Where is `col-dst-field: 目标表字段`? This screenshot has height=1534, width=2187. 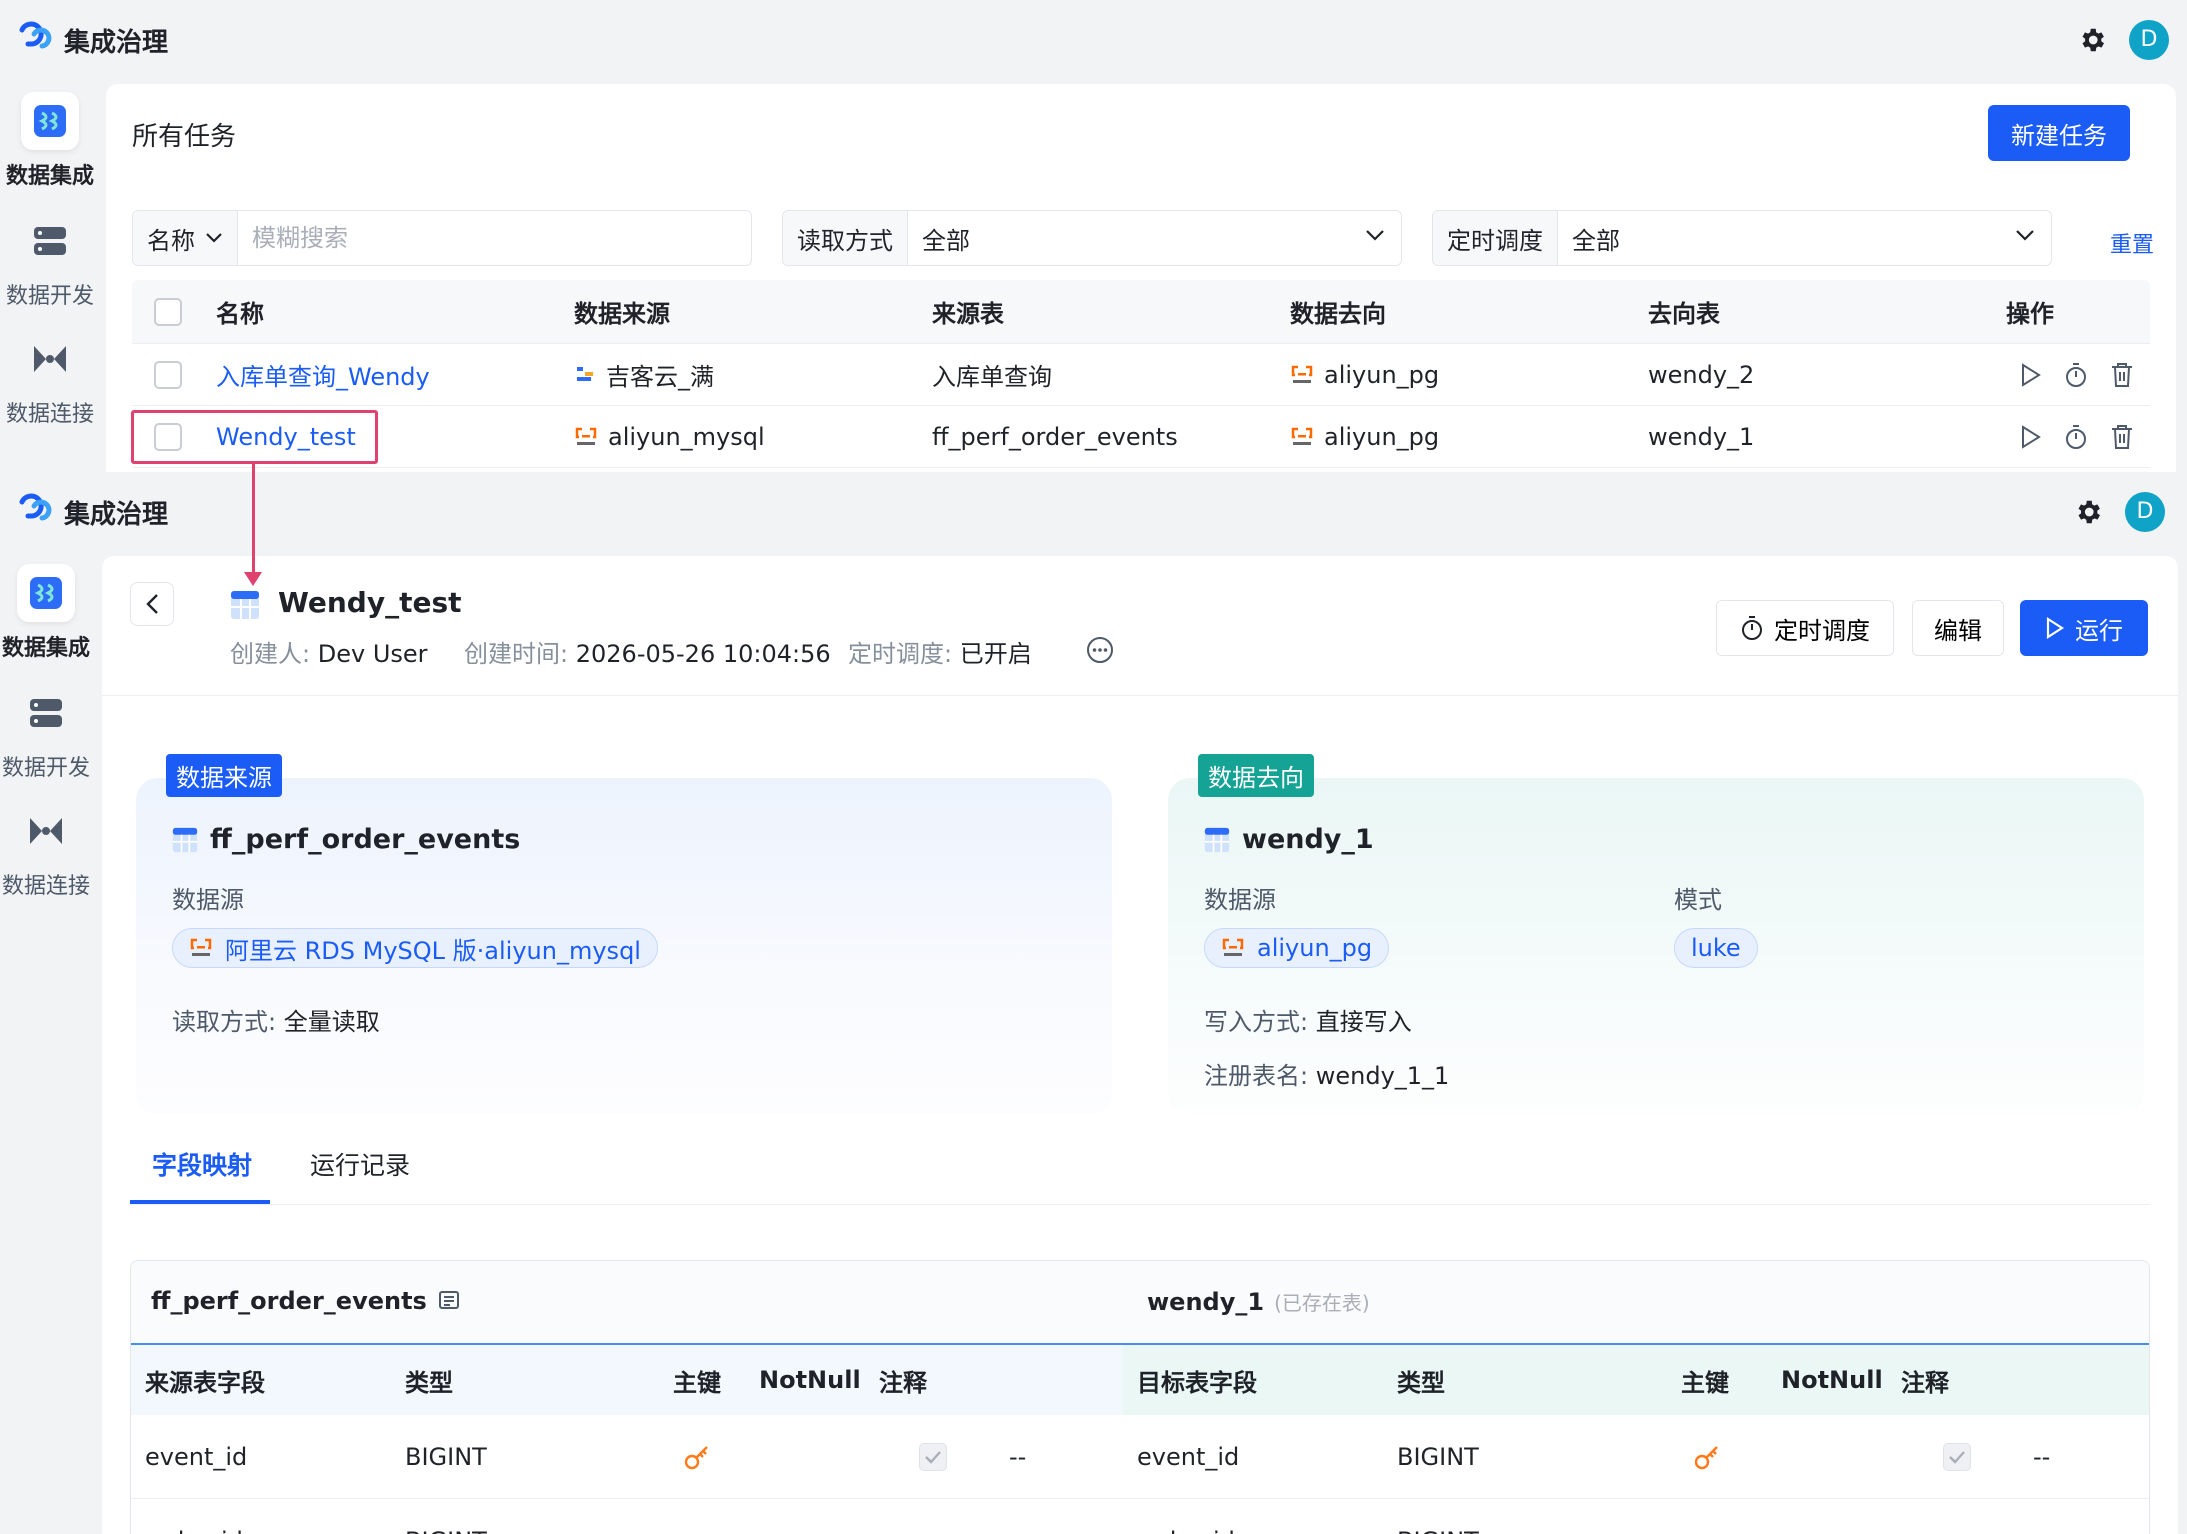 col-dst-field: 目标表字段 is located at coordinates (1197, 1382).